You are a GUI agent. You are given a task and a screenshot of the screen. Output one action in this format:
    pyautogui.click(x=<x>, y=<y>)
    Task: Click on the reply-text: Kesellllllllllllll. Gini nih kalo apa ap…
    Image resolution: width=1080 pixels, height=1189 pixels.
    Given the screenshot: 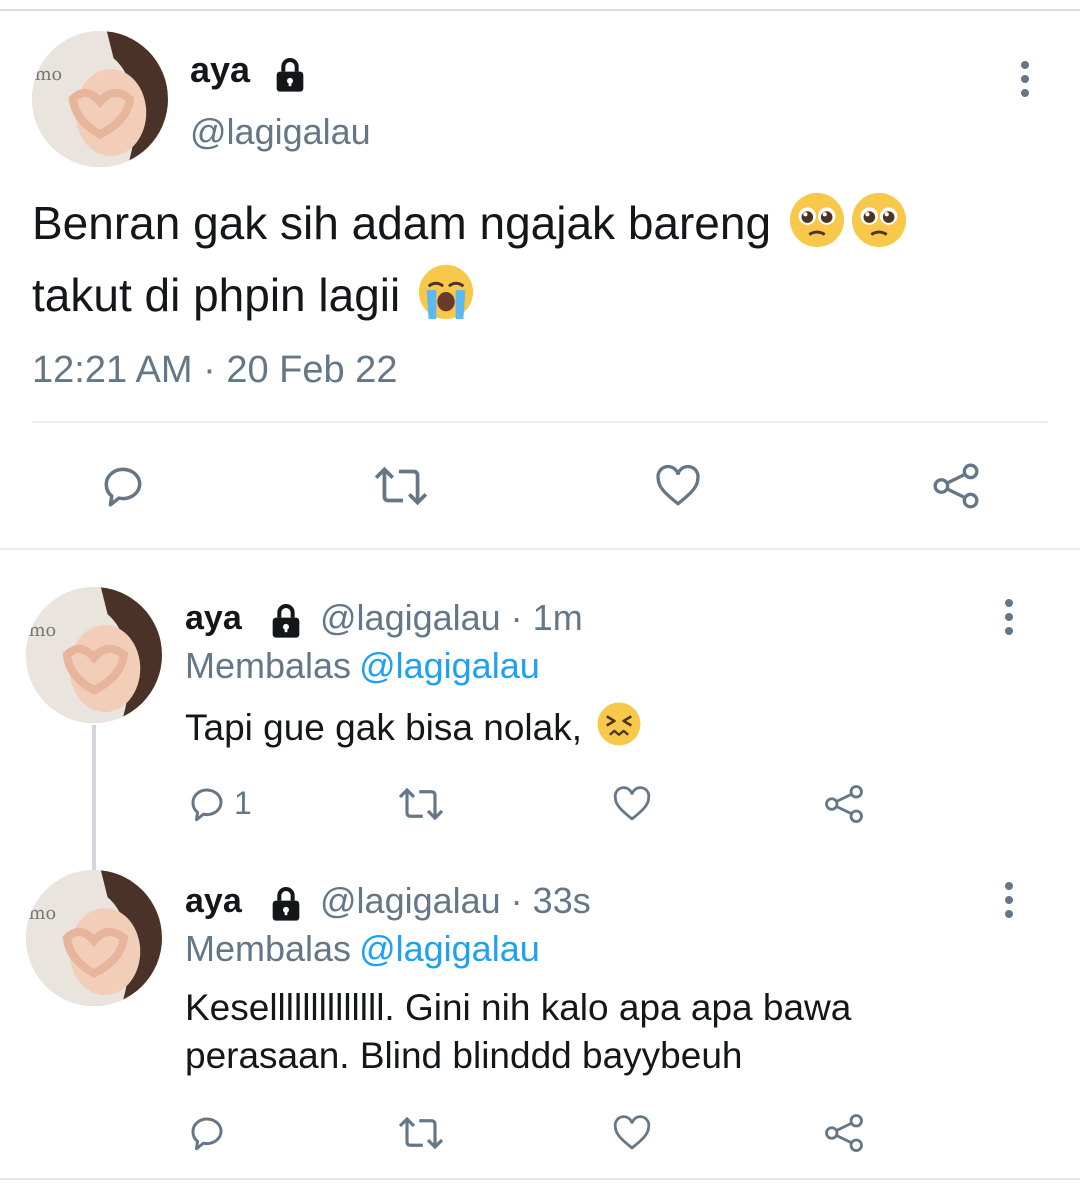 What is the action you would take?
    pyautogui.click(x=595, y=1032)
    